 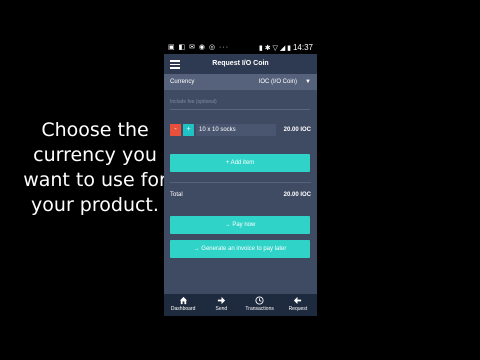 What do you see at coordinates (183, 300) in the screenshot?
I see `home-icon` at bounding box center [183, 300].